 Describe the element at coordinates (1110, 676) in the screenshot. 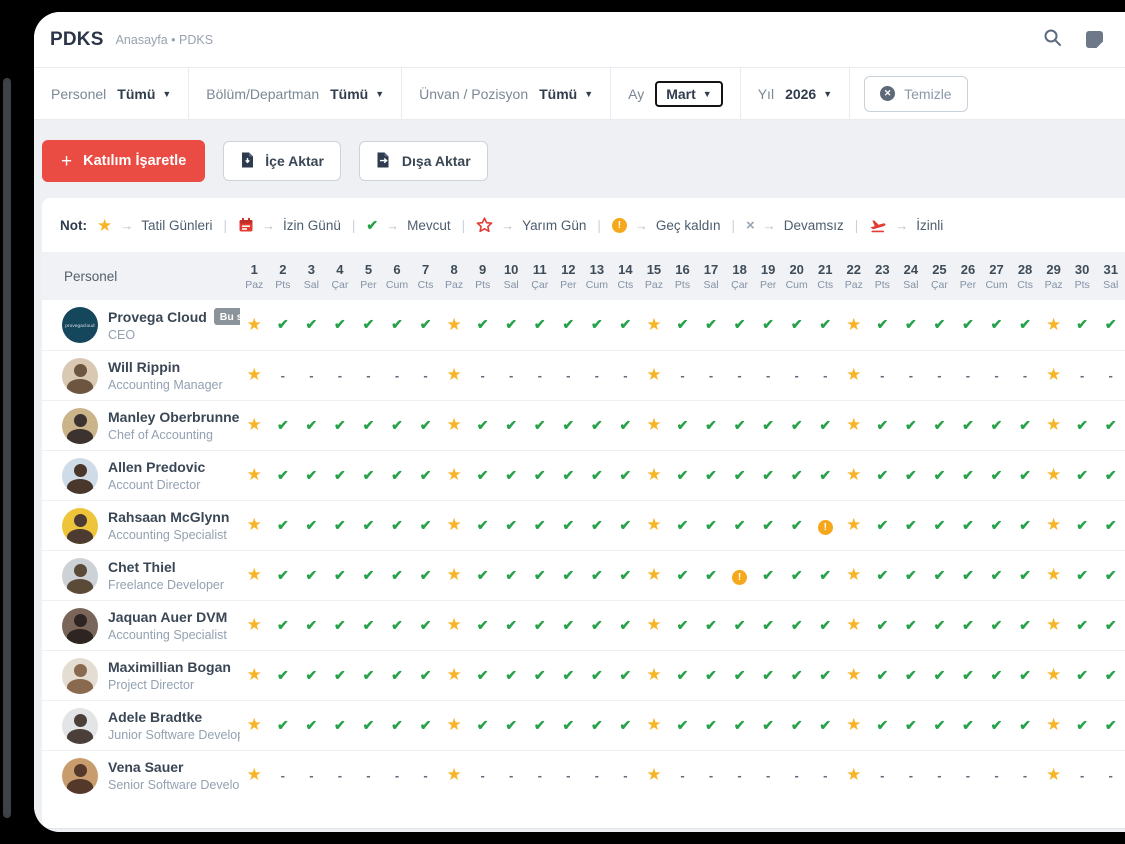

I see `attendance-cell-r8-d31: ✔` at that location.